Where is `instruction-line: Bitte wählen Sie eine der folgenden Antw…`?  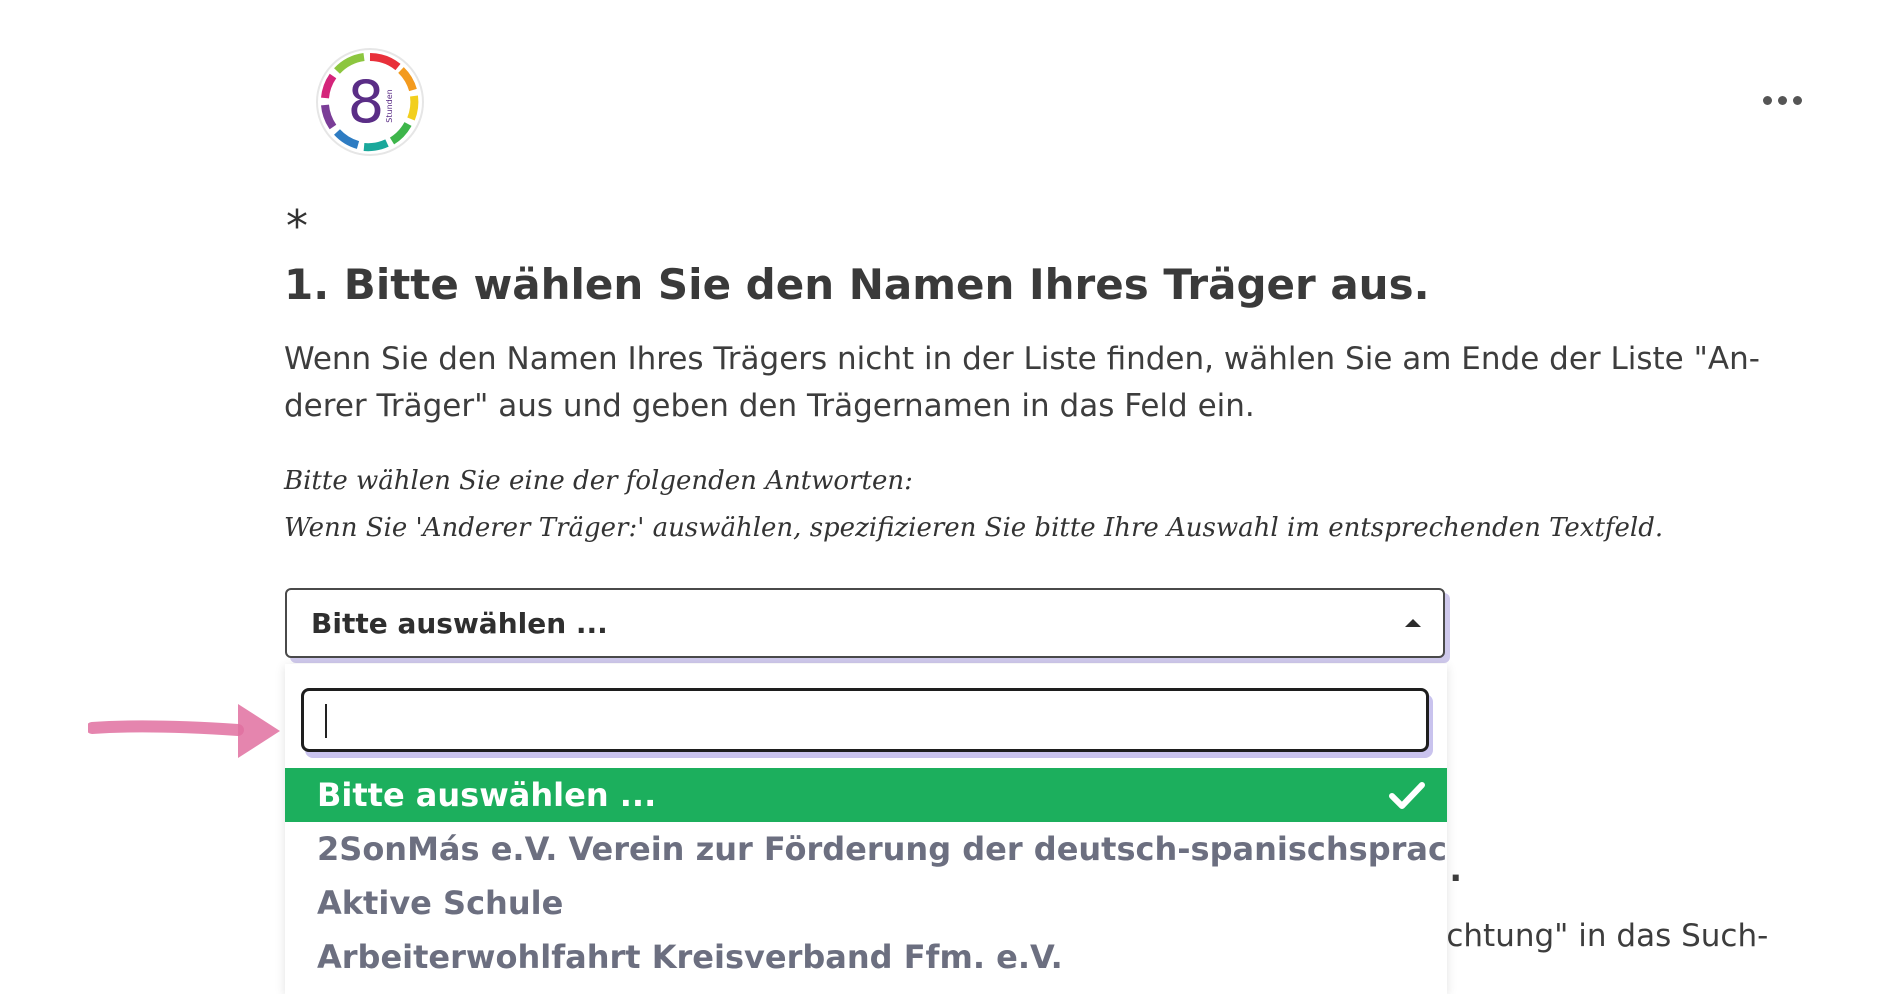
instruction-line: Bitte wählen Sie eine der folgenden Antw… is located at coordinates (598, 481).